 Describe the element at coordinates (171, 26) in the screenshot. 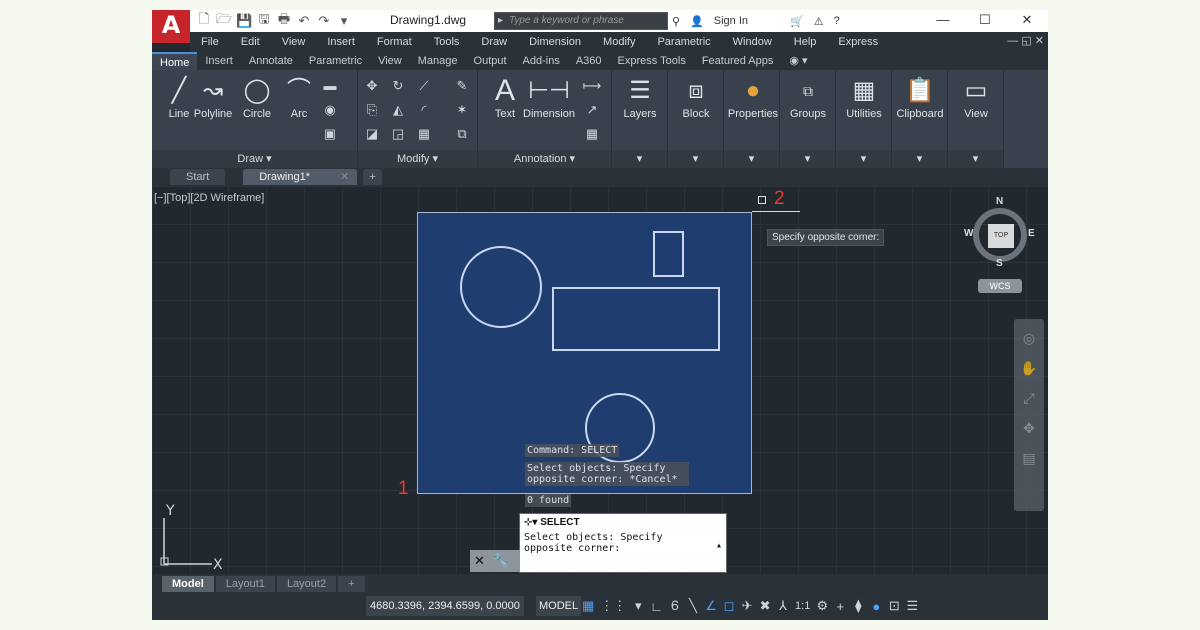

I see `application-menu-button: A` at that location.